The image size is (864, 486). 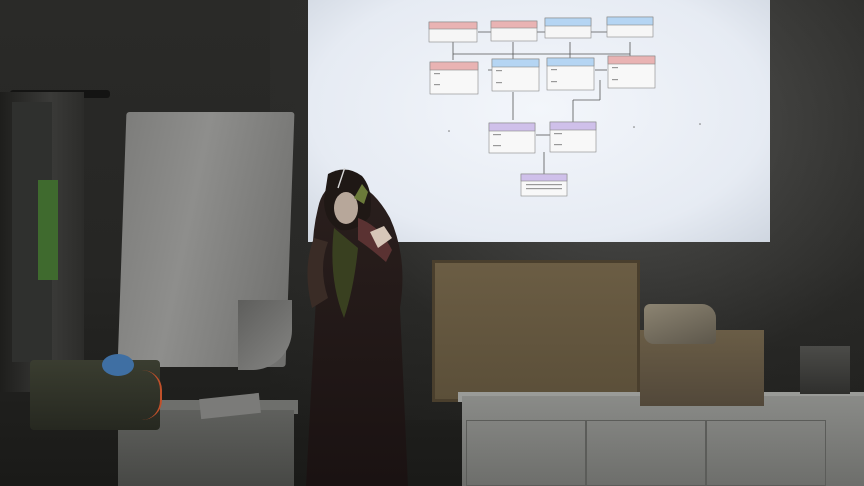 I want to click on presenter-person, so click(x=357, y=327).